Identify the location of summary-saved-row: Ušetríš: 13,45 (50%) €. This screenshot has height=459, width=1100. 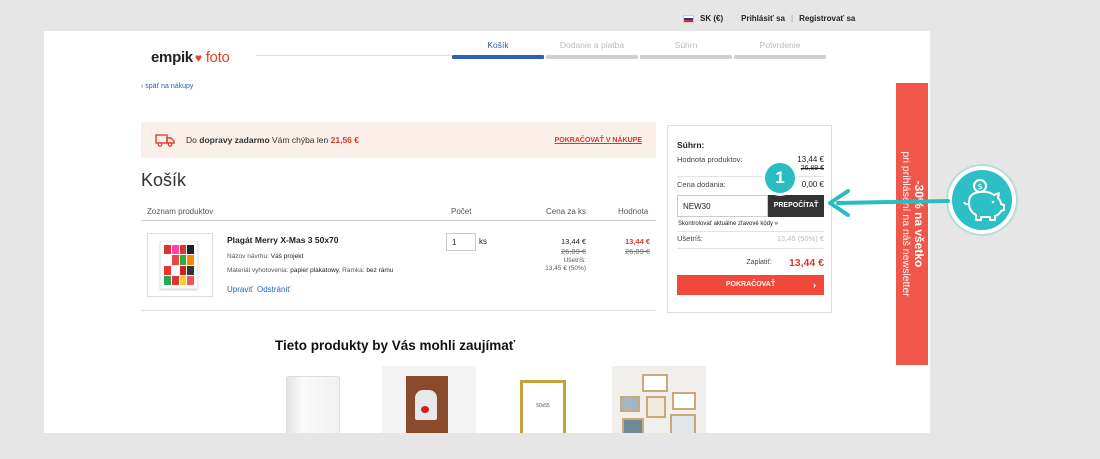
(750, 238).